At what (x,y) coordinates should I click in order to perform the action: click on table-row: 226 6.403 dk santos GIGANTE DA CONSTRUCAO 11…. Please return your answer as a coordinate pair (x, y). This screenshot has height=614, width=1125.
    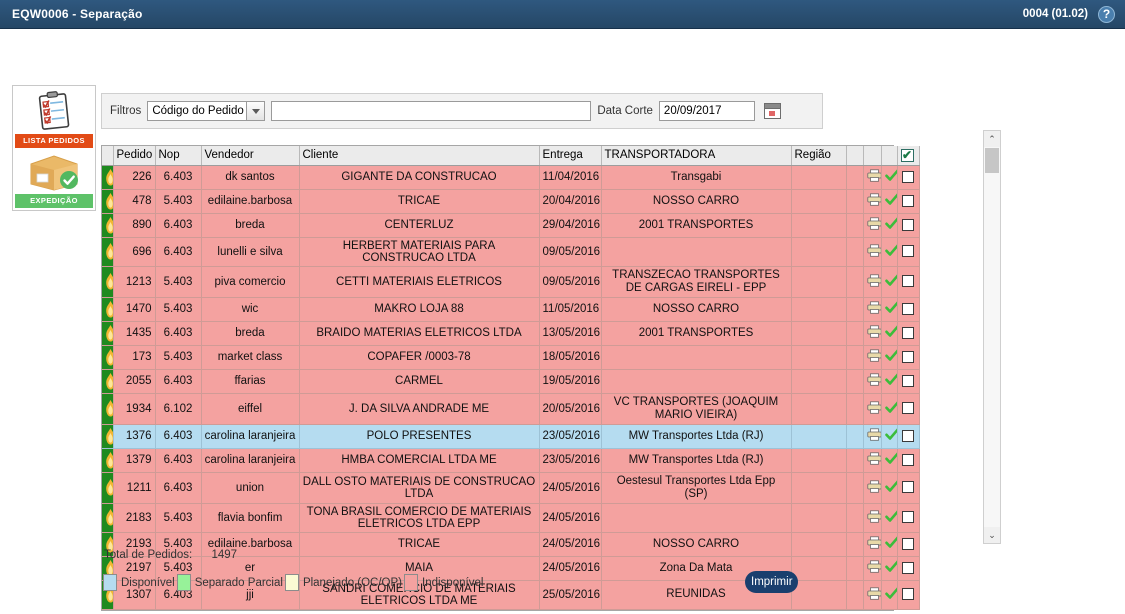
    Looking at the image, I should click on (511, 177).